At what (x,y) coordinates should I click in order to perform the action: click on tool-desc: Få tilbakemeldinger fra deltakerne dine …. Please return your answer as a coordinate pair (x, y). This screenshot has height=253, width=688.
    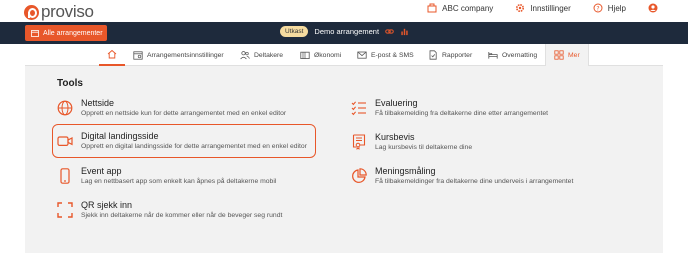
    Looking at the image, I should click on (474, 181).